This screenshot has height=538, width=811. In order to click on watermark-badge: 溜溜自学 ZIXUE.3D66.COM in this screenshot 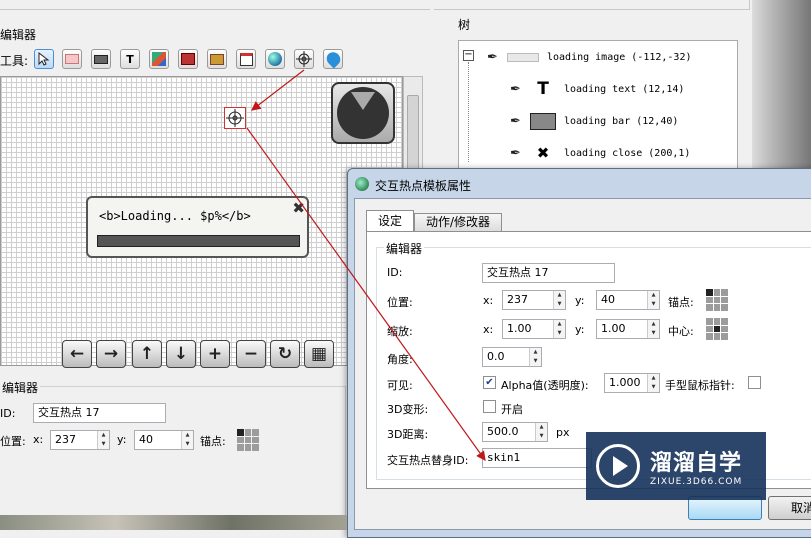, I will do `click(676, 466)`.